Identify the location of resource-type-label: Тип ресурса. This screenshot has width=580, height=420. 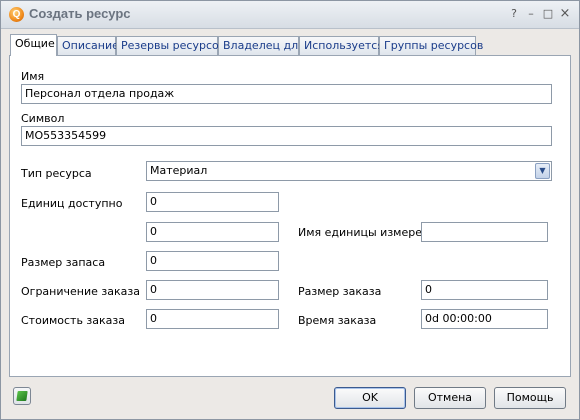
(56, 173).